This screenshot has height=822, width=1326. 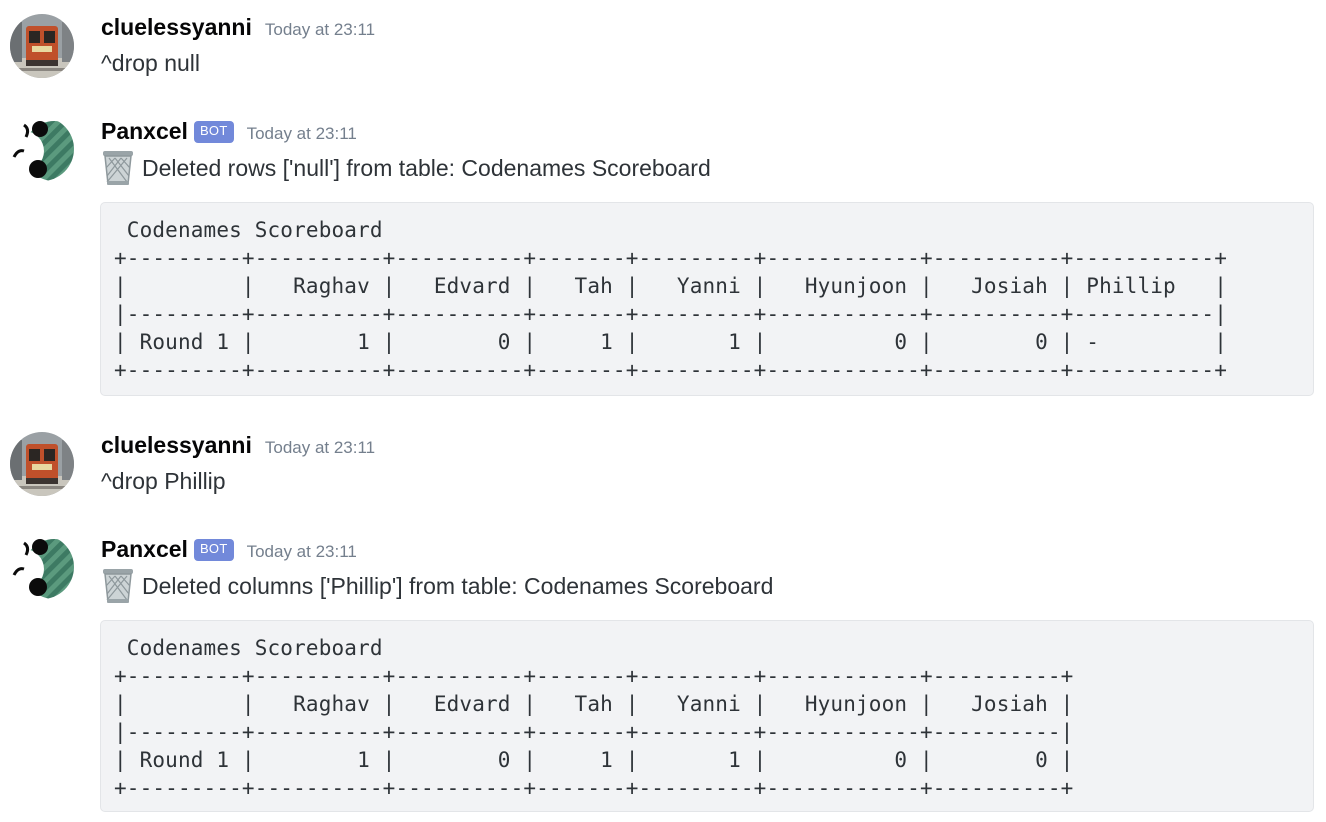 I want to click on message-content: ^drop null, so click(x=151, y=63).